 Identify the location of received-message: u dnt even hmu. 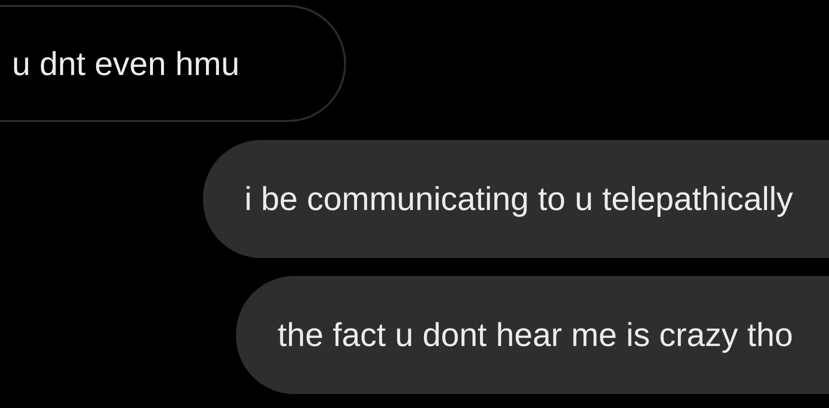
(173, 63).